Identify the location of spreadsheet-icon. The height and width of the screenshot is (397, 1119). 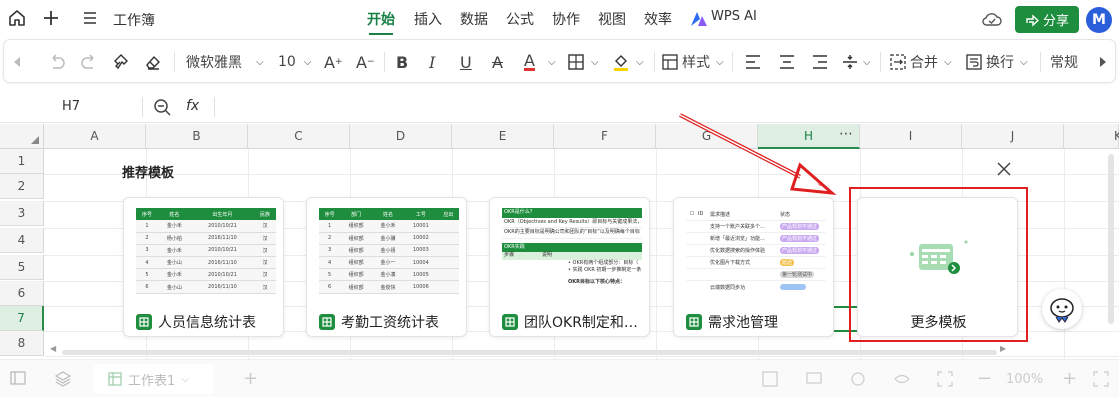
(510, 322).